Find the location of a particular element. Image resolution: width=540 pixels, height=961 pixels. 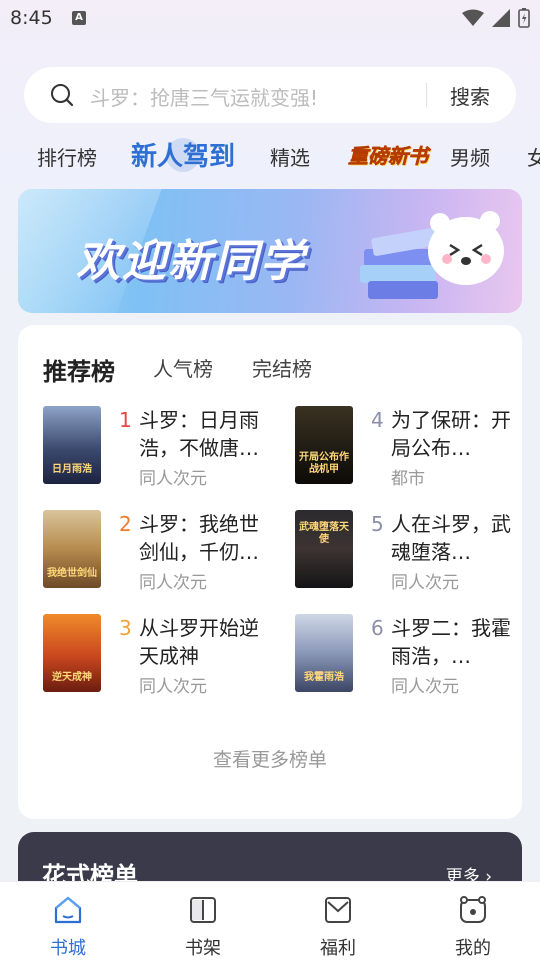

book-item-4: 开局公布作战机甲 4 为了保研：开局公布… 都市 is located at coordinates (415, 451).